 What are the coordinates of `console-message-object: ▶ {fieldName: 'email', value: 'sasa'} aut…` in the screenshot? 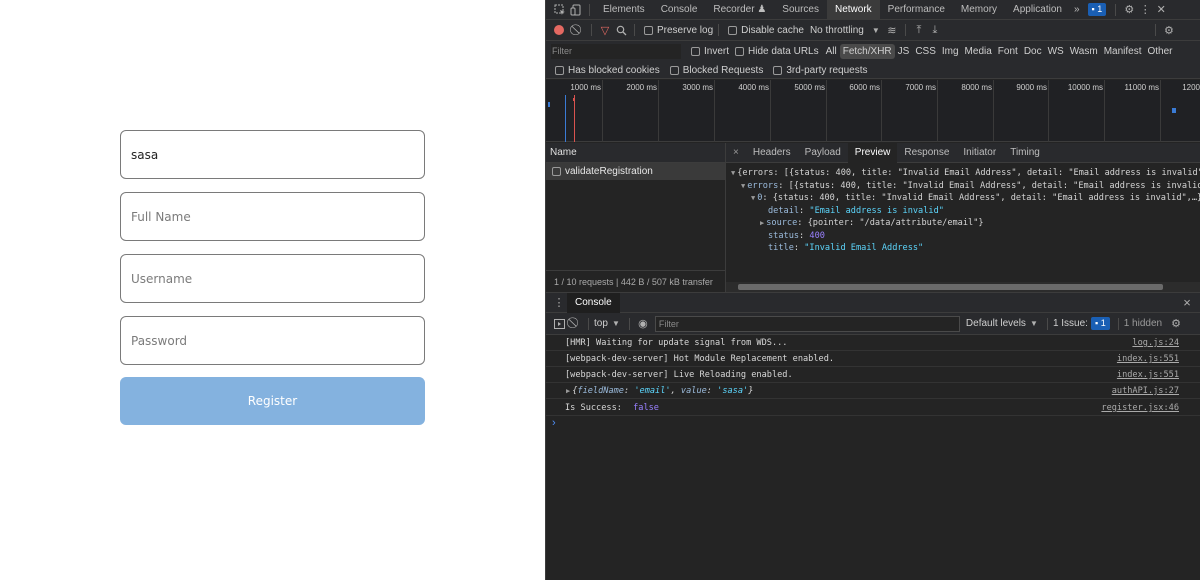 It's located at (873, 391).